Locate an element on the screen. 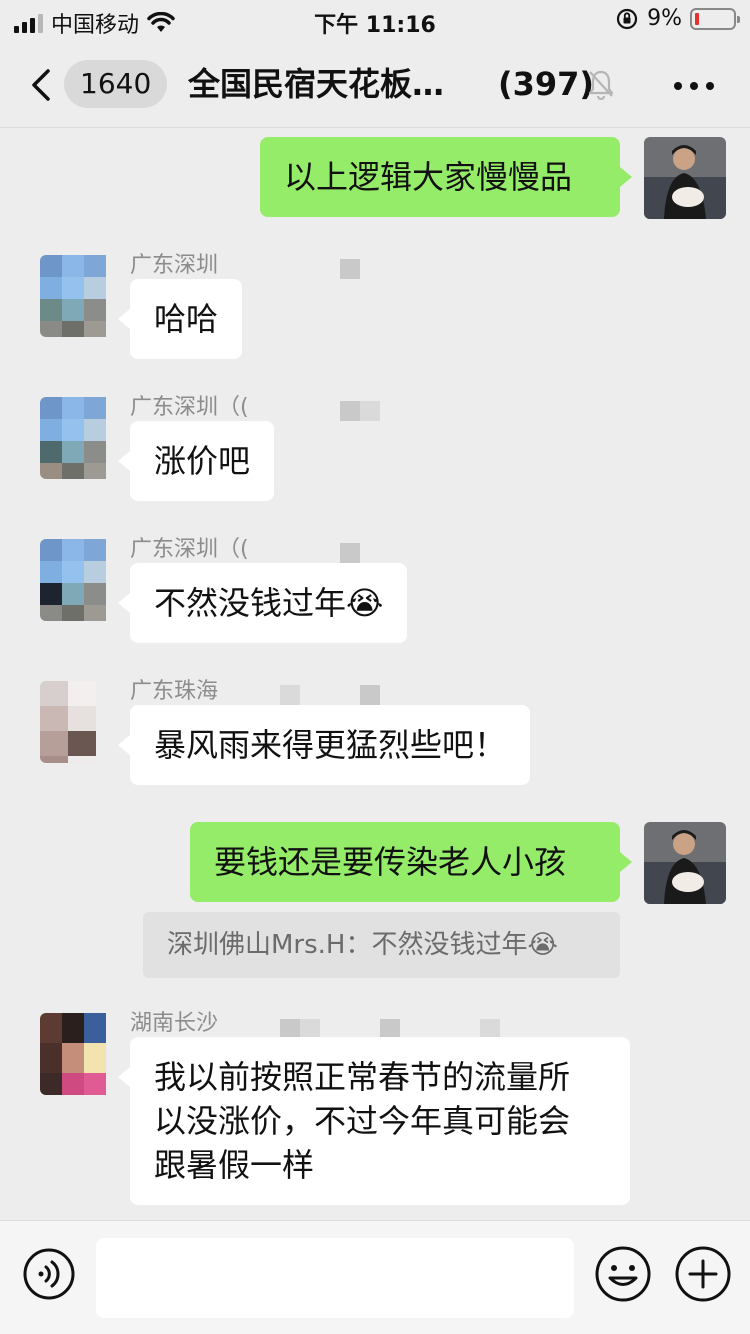 Image resolution: width=750 pixels, height=1334 pixels. battery-percent: 9% is located at coordinates (664, 18).